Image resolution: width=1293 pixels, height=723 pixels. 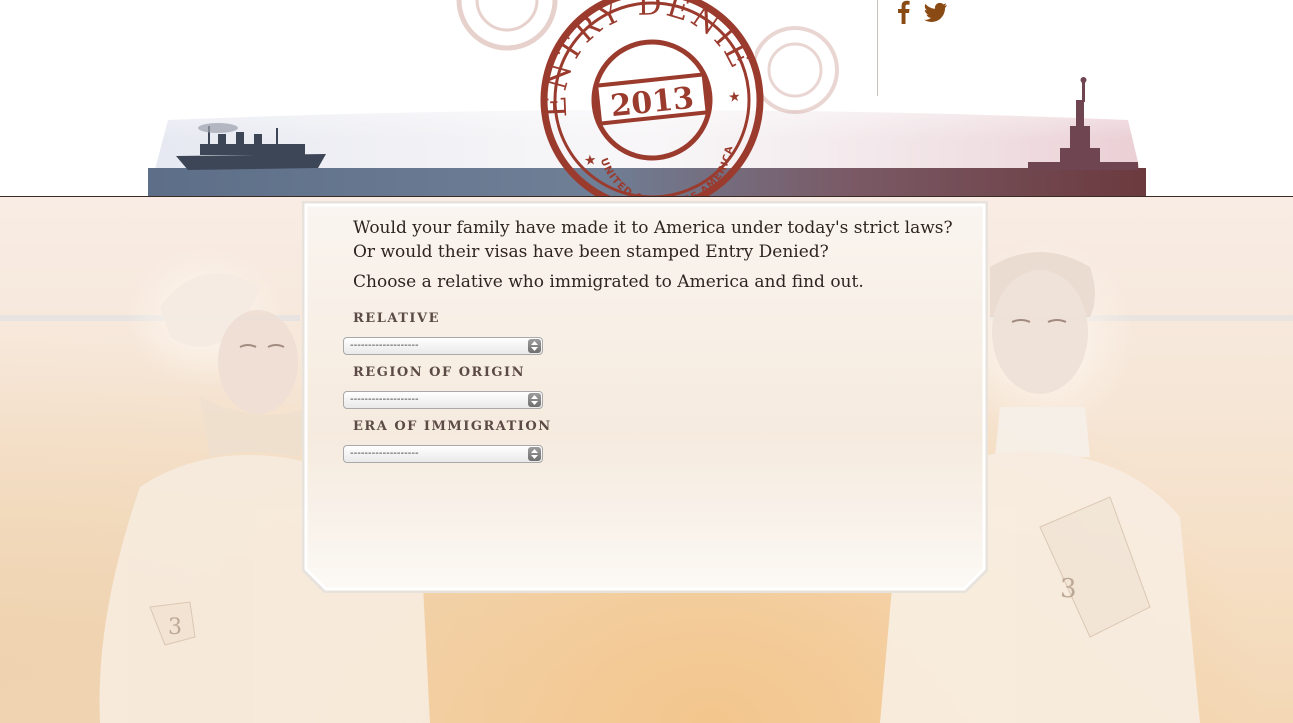 What do you see at coordinates (443, 400) in the screenshot?
I see `region-of-origin-select: -------------------` at bounding box center [443, 400].